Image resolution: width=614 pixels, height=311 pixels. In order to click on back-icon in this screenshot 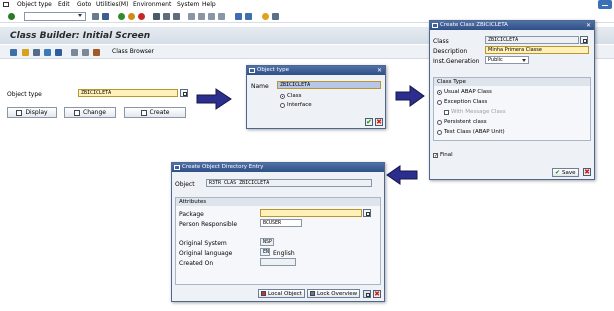, I will do `click(121, 16)`.